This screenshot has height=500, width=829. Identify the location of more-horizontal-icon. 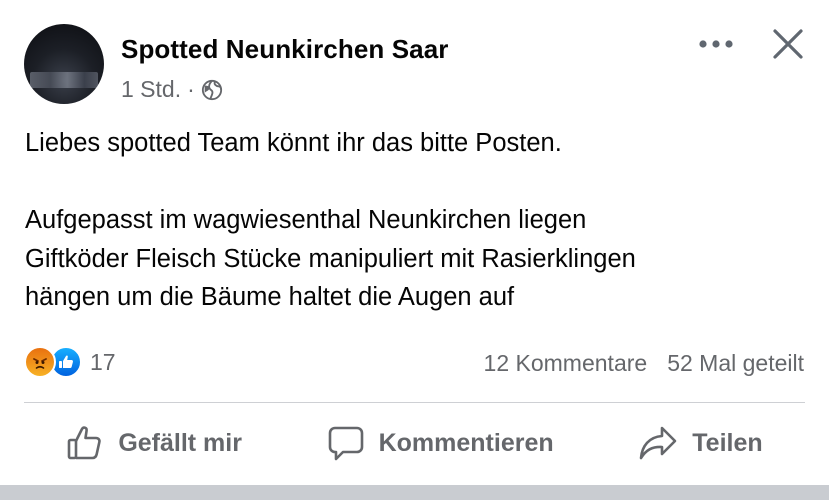
(716, 44).